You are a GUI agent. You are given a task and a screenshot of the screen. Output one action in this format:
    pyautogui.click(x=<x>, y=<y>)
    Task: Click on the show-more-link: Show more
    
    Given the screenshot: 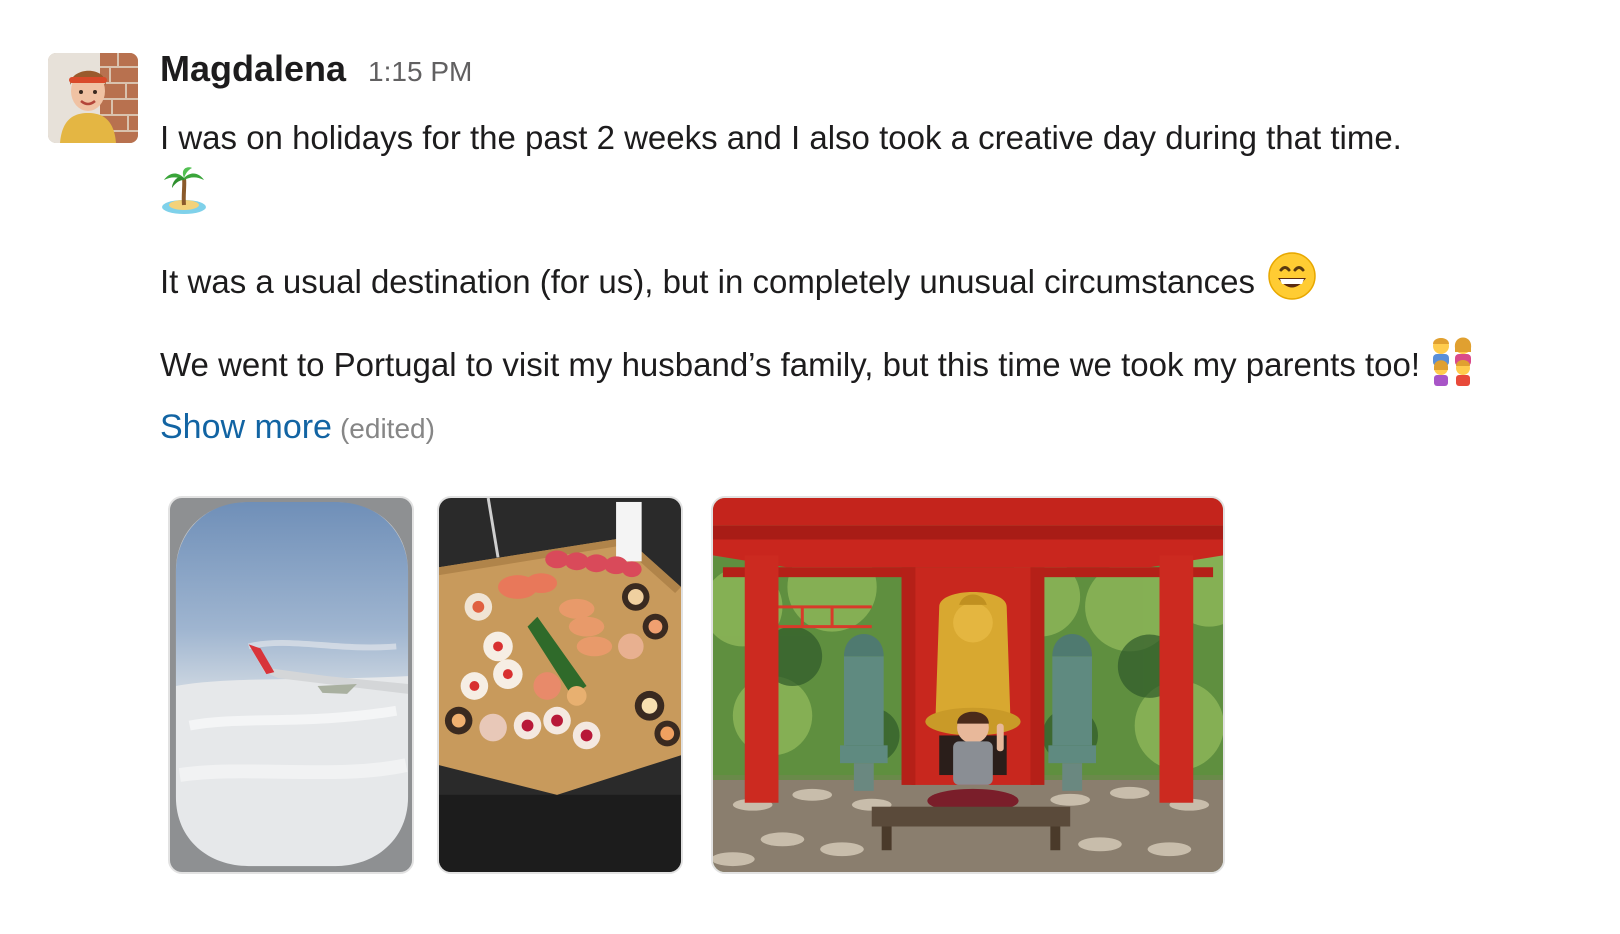 What is the action you would take?
    pyautogui.click(x=246, y=427)
    